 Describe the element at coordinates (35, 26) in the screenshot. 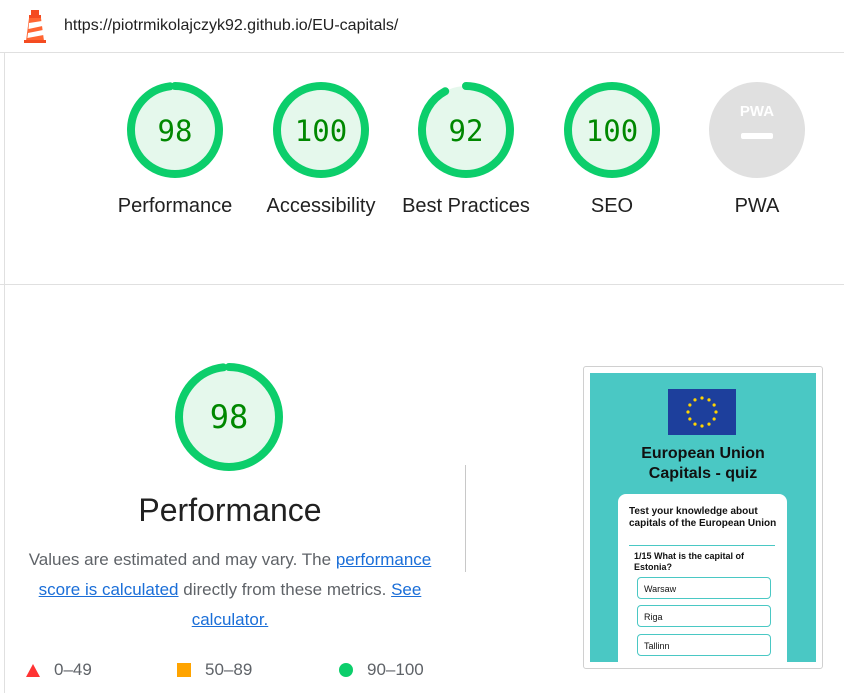

I see `lighthouse-icon` at that location.